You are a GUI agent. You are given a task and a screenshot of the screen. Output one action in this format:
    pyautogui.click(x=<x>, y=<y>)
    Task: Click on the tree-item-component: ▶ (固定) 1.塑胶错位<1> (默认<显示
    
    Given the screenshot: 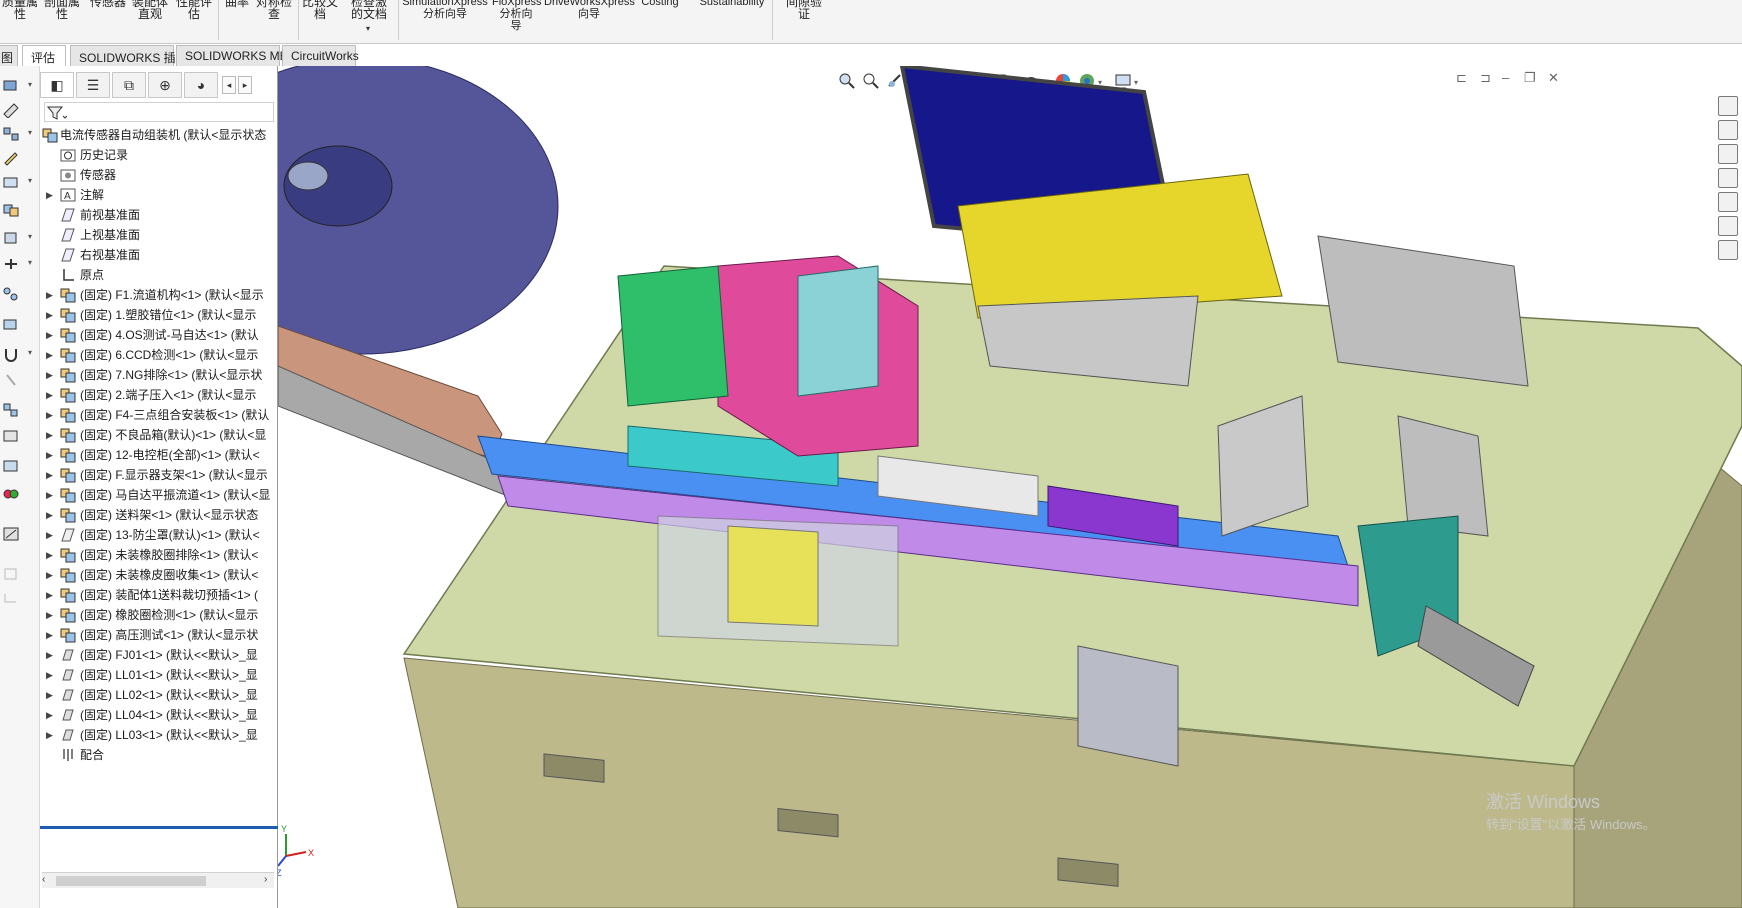 What is the action you would take?
    pyautogui.click(x=159, y=315)
    